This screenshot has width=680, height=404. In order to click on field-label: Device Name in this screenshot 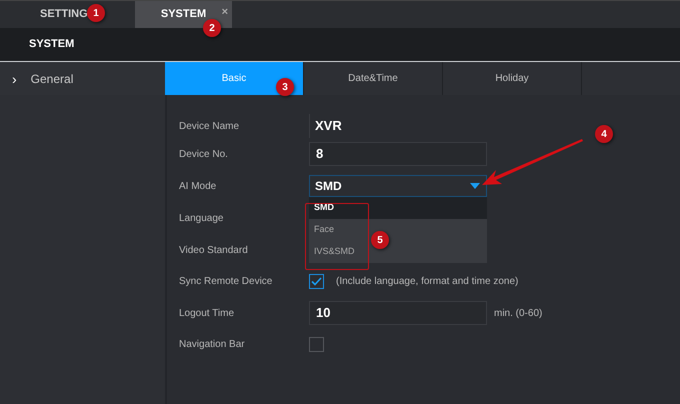, I will do `click(209, 127)`.